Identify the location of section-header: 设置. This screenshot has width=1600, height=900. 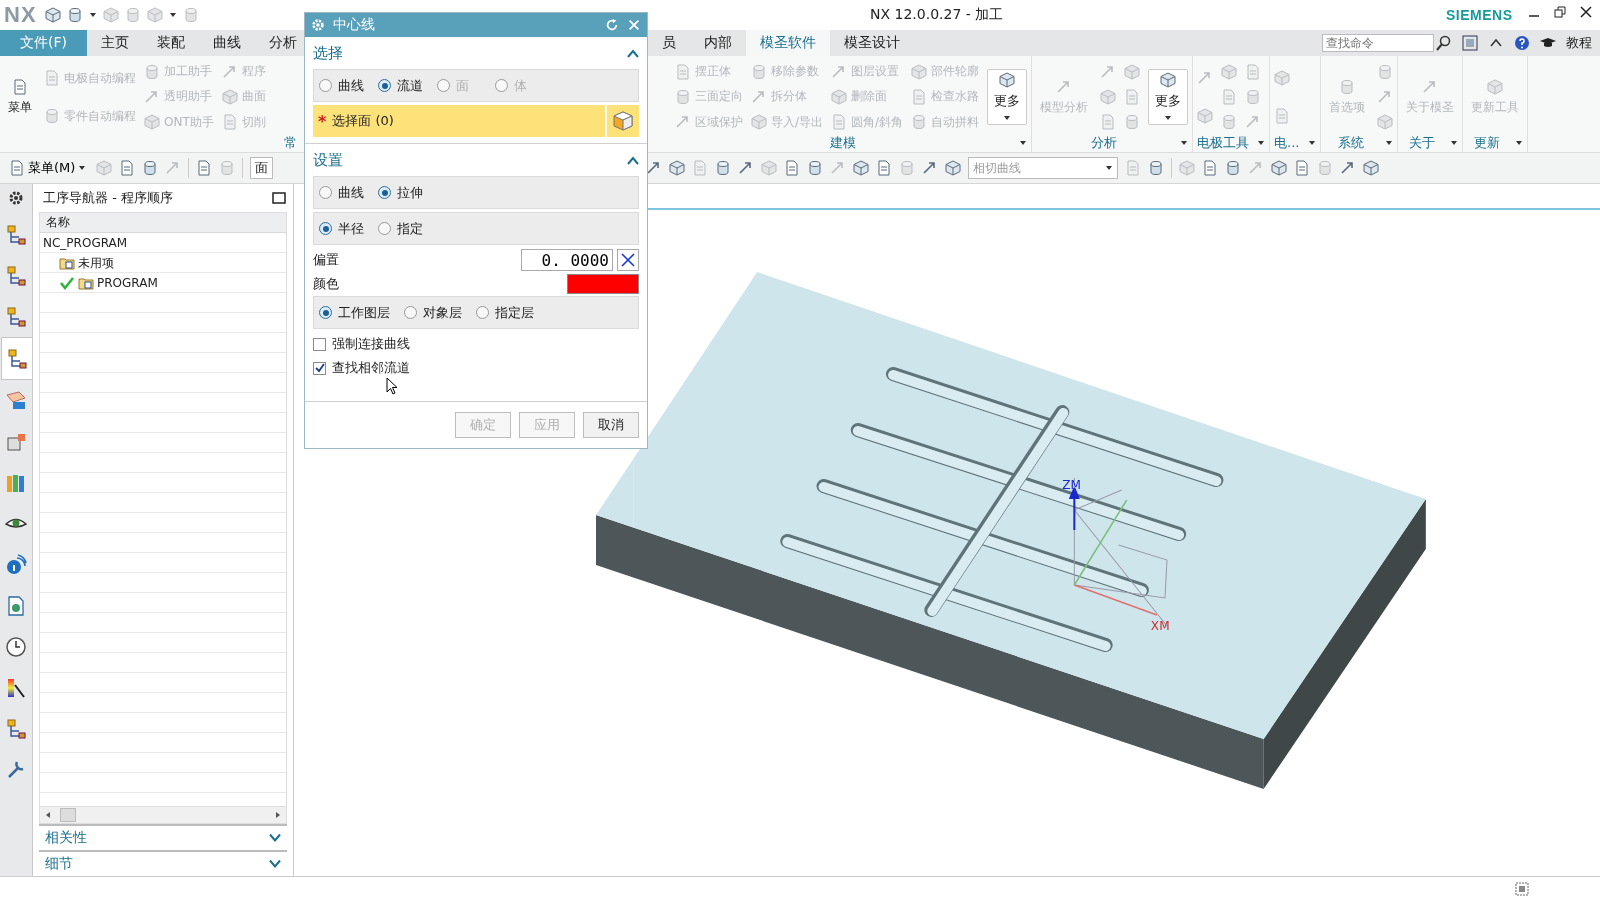
(328, 160).